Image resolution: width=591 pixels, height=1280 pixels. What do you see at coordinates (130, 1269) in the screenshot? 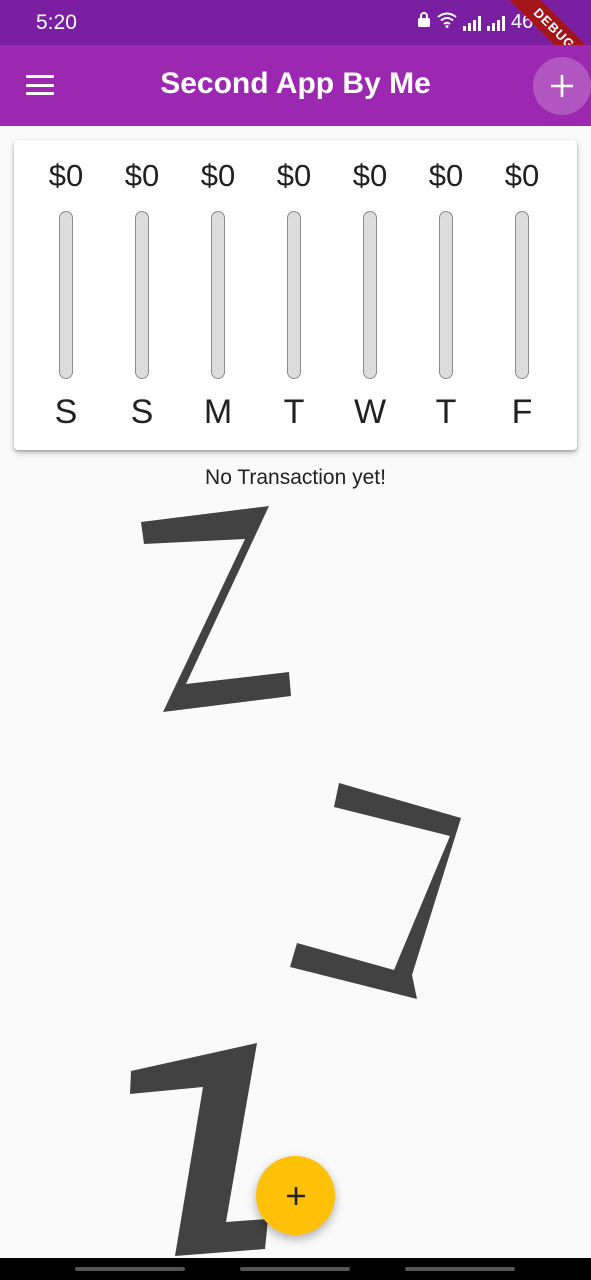
I see `nav-recents` at bounding box center [130, 1269].